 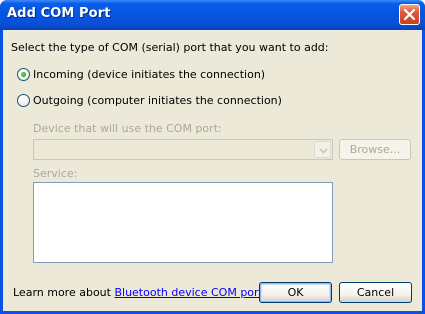 What do you see at coordinates (59, 13) in the screenshot?
I see `window-title: Add COM Port` at bounding box center [59, 13].